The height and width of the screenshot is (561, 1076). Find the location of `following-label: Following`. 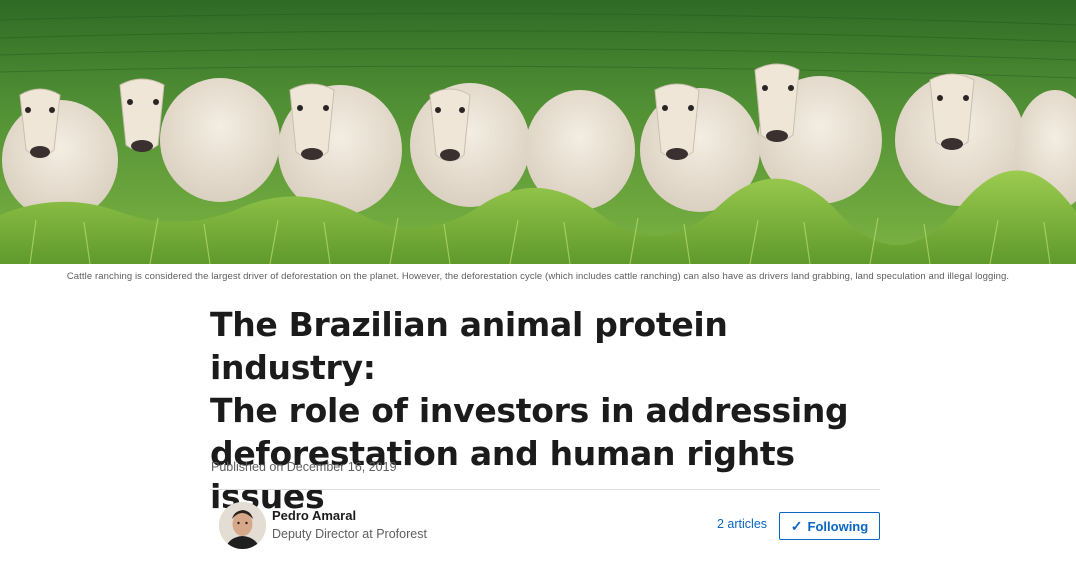

following-label: Following is located at coordinates (838, 526).